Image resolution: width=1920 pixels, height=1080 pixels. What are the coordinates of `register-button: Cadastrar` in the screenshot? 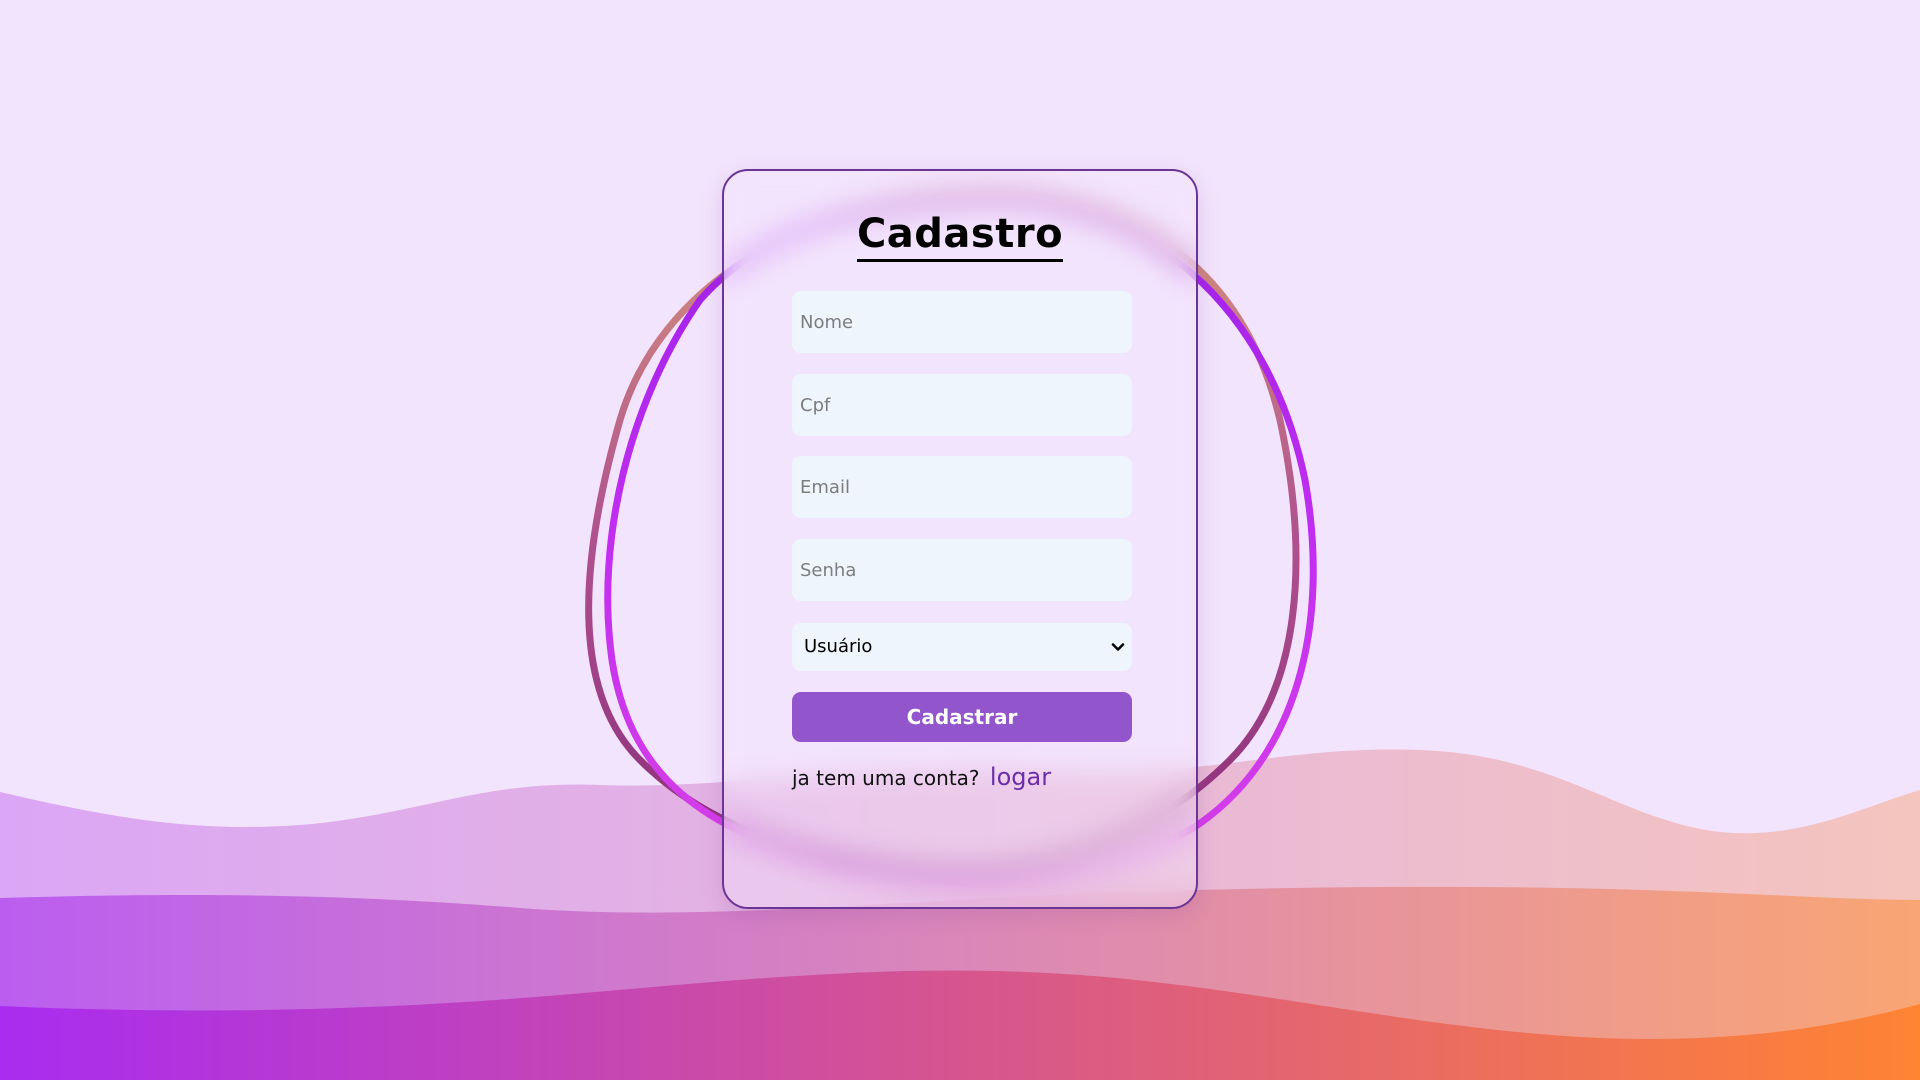 It's located at (962, 717).